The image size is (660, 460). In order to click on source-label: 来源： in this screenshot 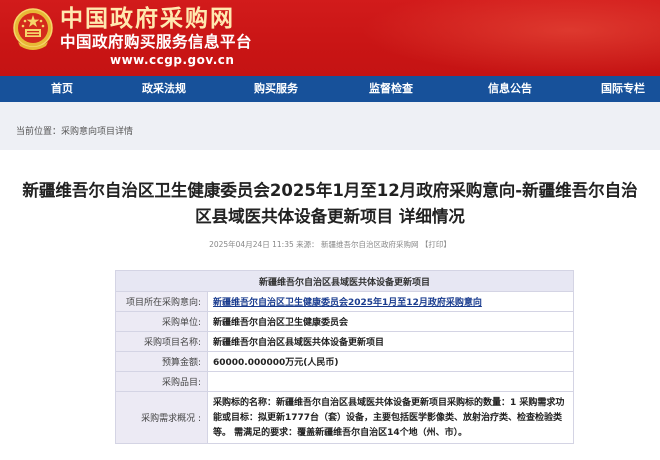, I will do `click(307, 244)`.